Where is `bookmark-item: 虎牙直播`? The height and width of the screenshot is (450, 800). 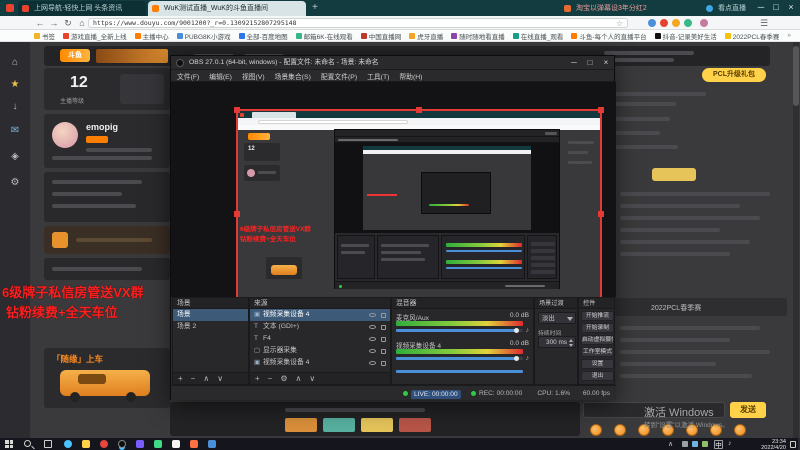
bookmark-item: 虎牙直播 is located at coordinates (426, 36).